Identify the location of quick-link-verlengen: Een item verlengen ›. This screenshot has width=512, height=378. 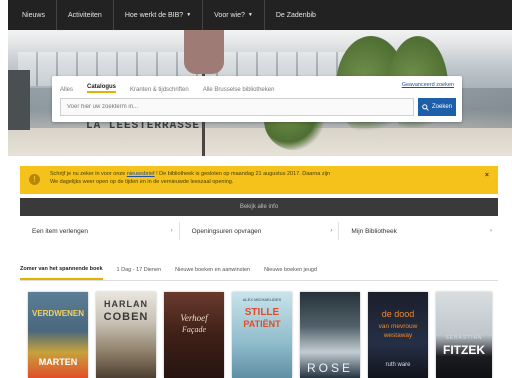
(99, 231).